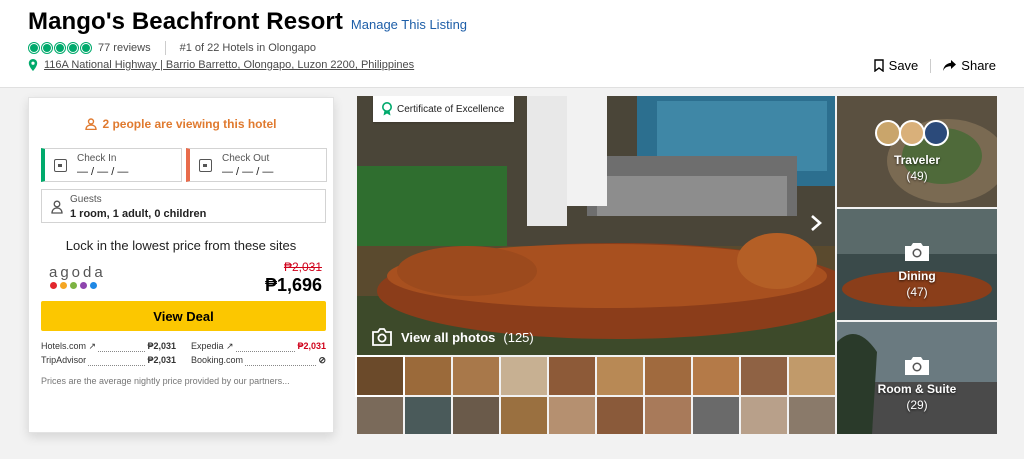  I want to click on guests-label: Guests, so click(86, 199).